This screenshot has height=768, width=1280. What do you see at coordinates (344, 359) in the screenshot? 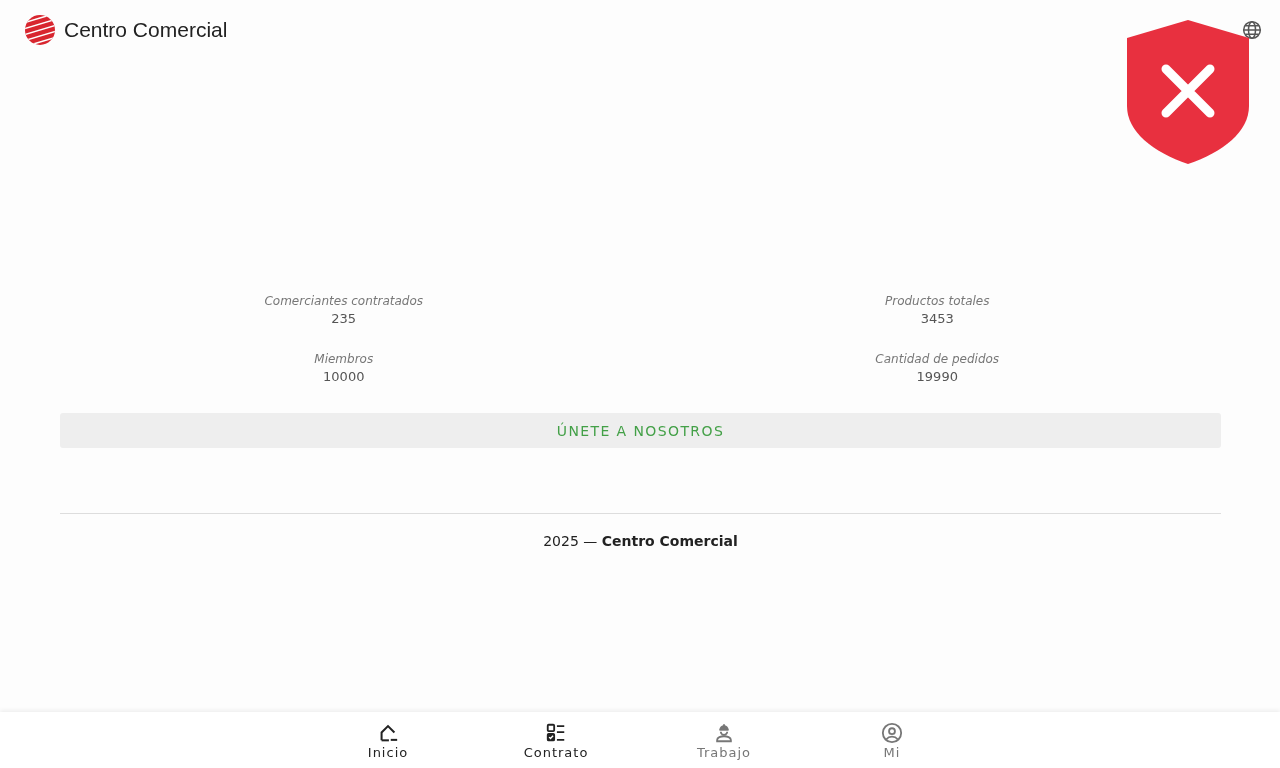
I see `stat-label: Miembros` at bounding box center [344, 359].